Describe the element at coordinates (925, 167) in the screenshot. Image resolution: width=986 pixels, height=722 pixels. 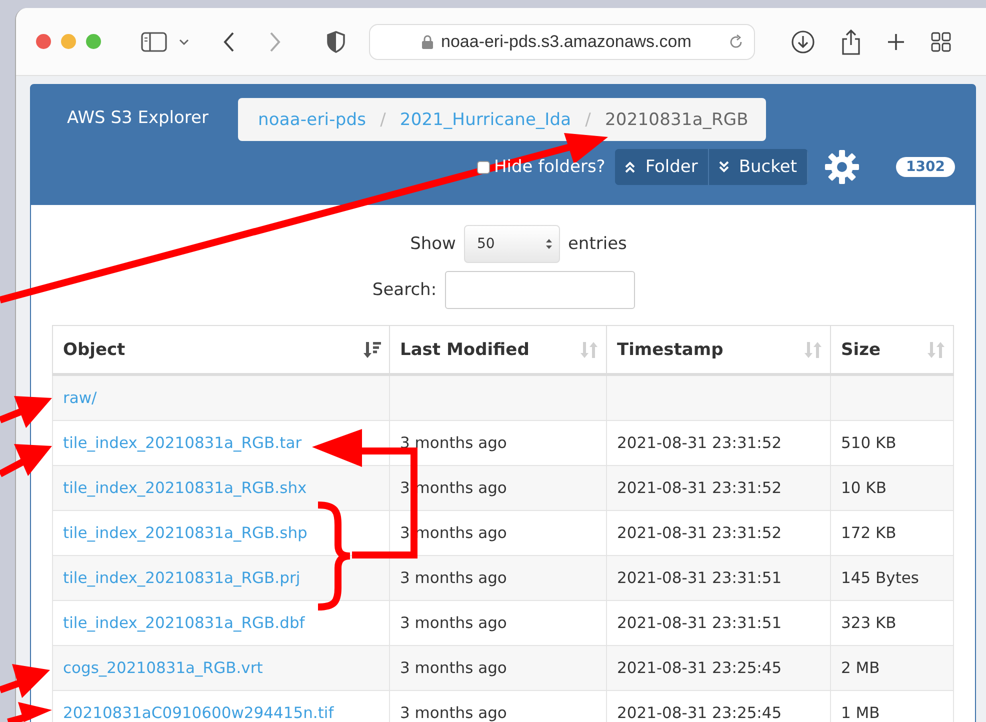
I see `object-count: 1302` at that location.